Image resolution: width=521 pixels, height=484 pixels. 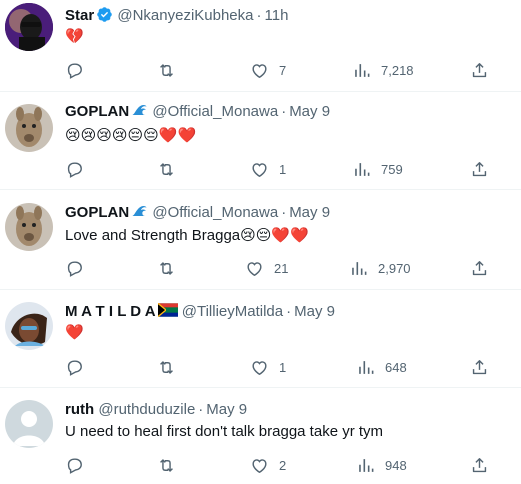 I want to click on view-count: 7,218, so click(x=397, y=70).